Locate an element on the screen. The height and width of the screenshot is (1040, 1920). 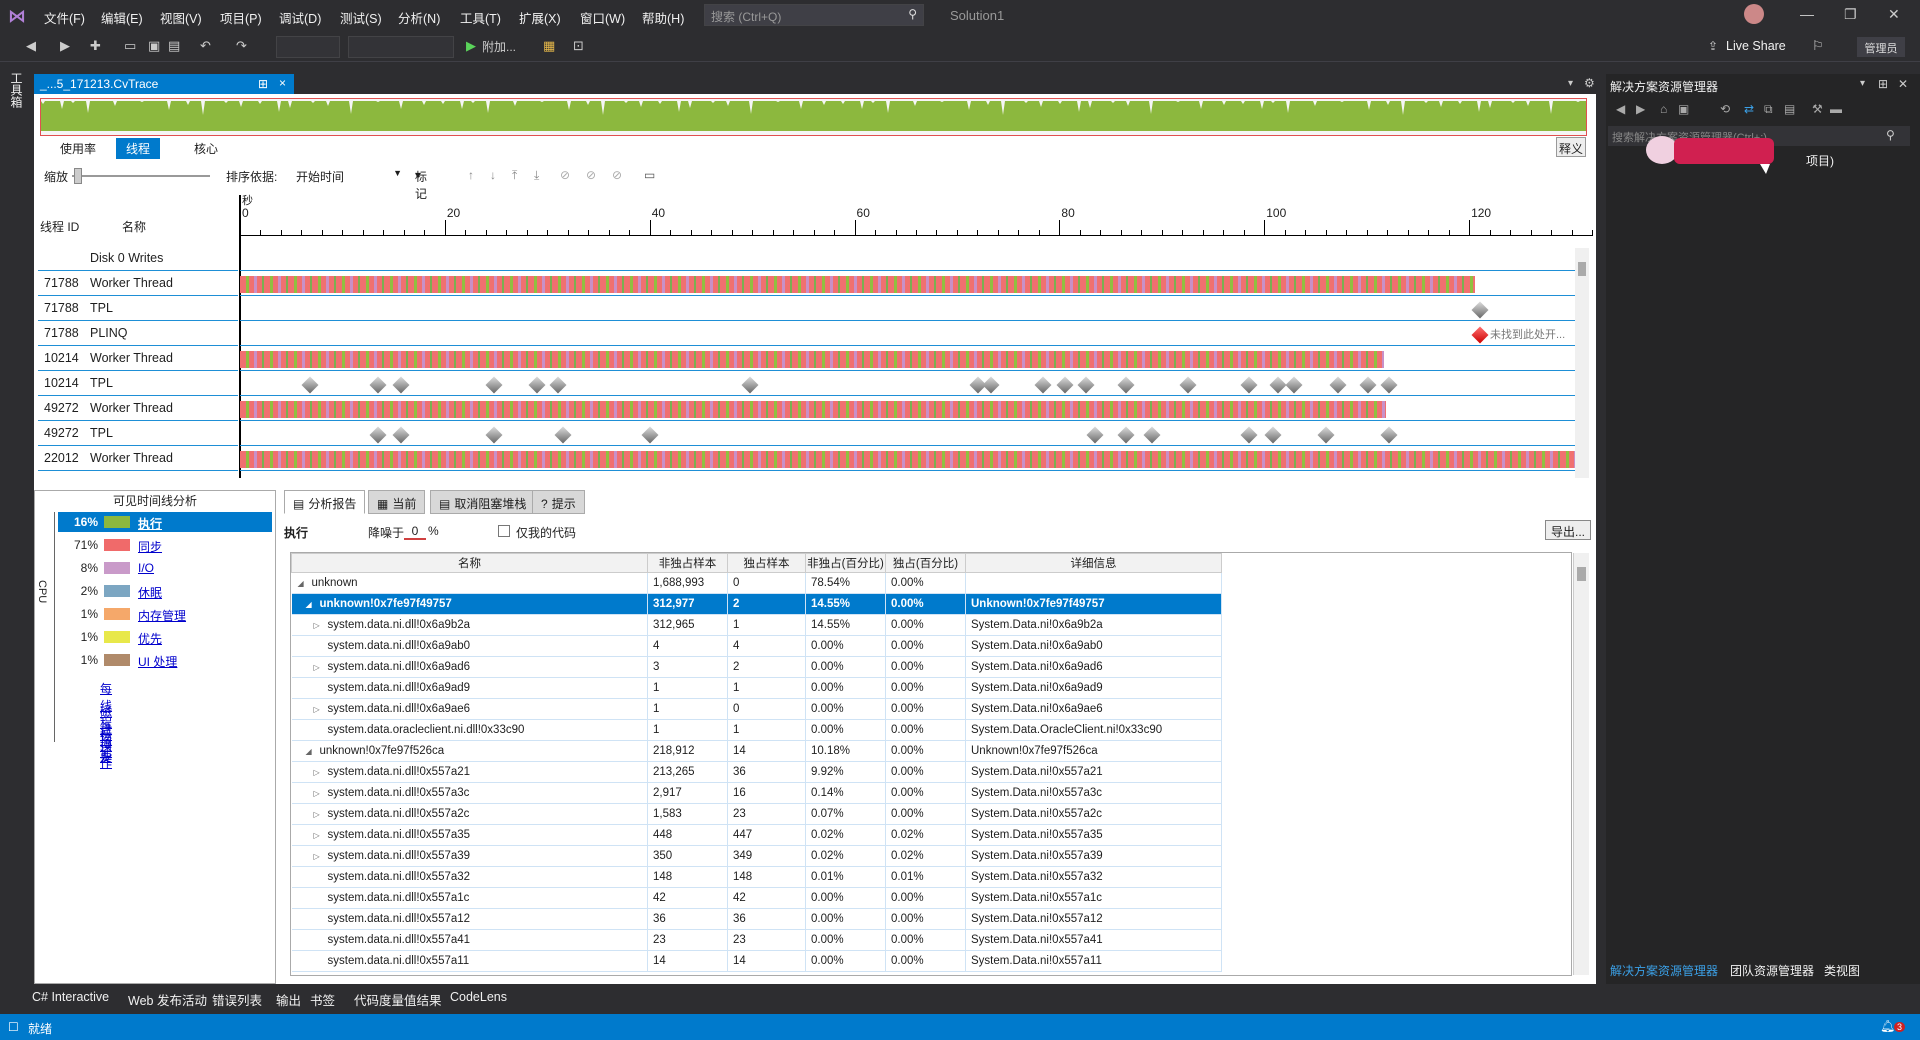
home-icon: ⌂ is located at coordinates (1663, 109).